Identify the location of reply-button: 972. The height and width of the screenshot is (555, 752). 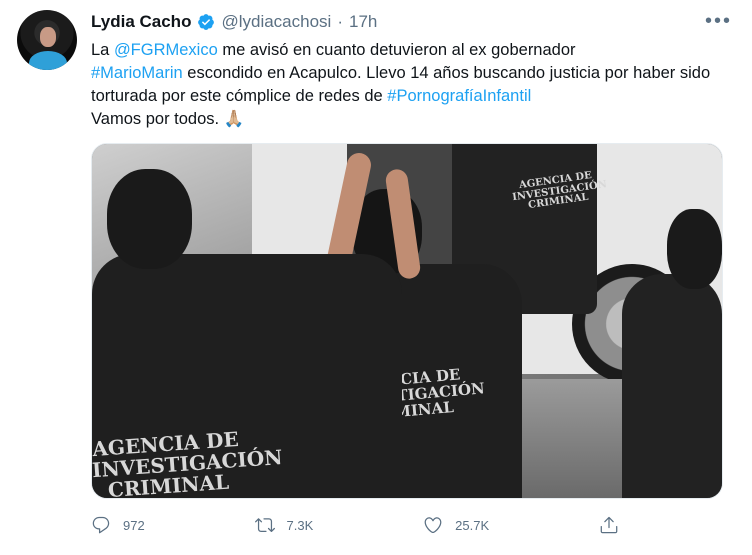
(118, 525).